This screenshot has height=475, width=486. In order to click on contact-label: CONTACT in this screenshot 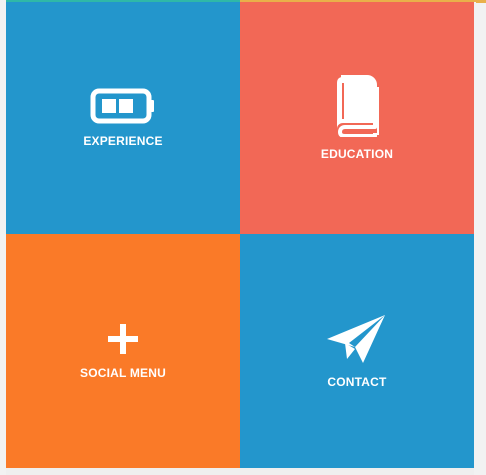, I will do `click(357, 382)`.